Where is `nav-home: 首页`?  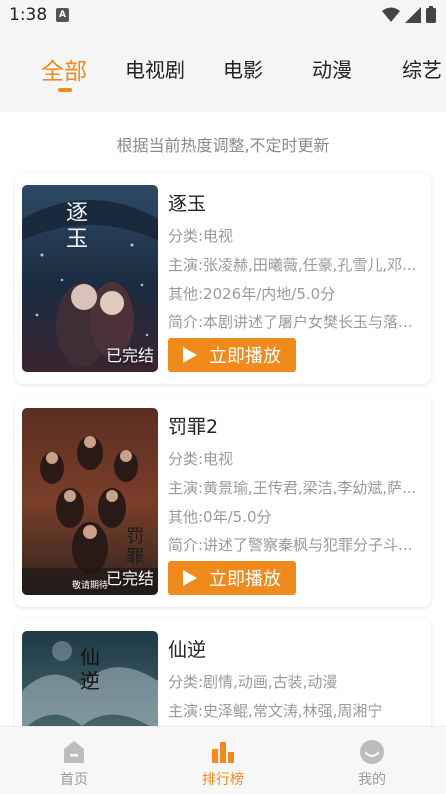 nav-home: 首页 is located at coordinates (74, 762).